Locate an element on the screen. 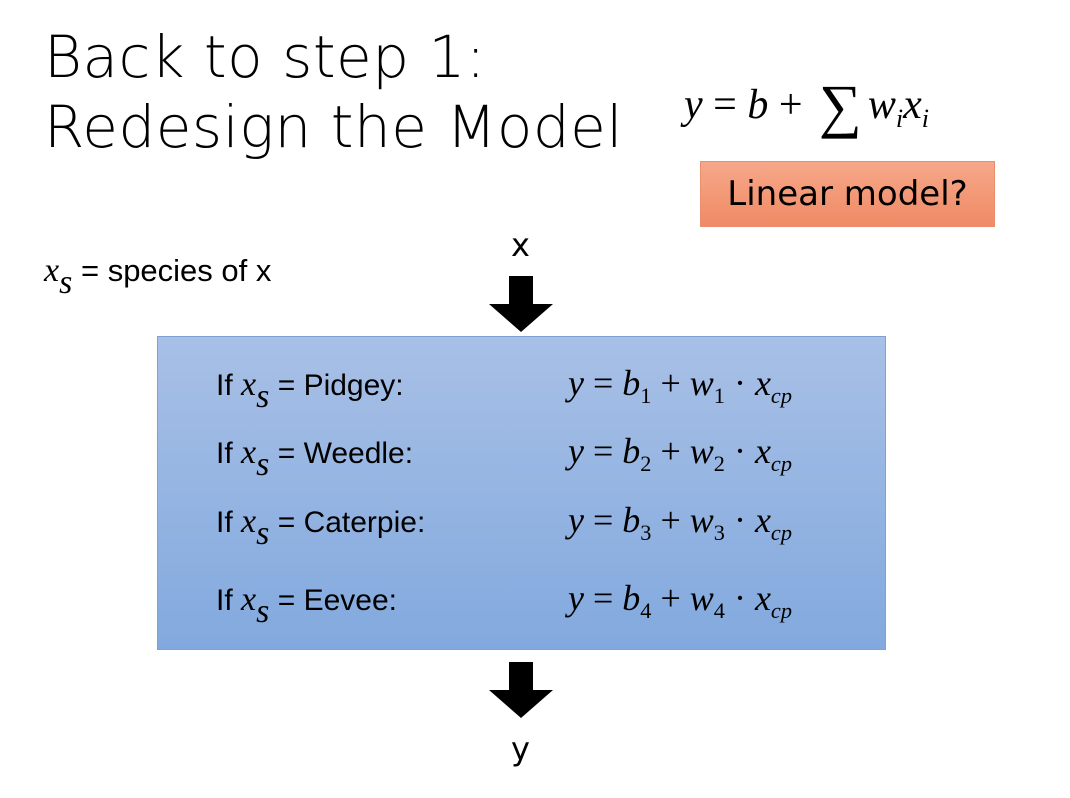 This screenshot has height=798, width=1070. species-name: Pidgey: is located at coordinates (353, 385).